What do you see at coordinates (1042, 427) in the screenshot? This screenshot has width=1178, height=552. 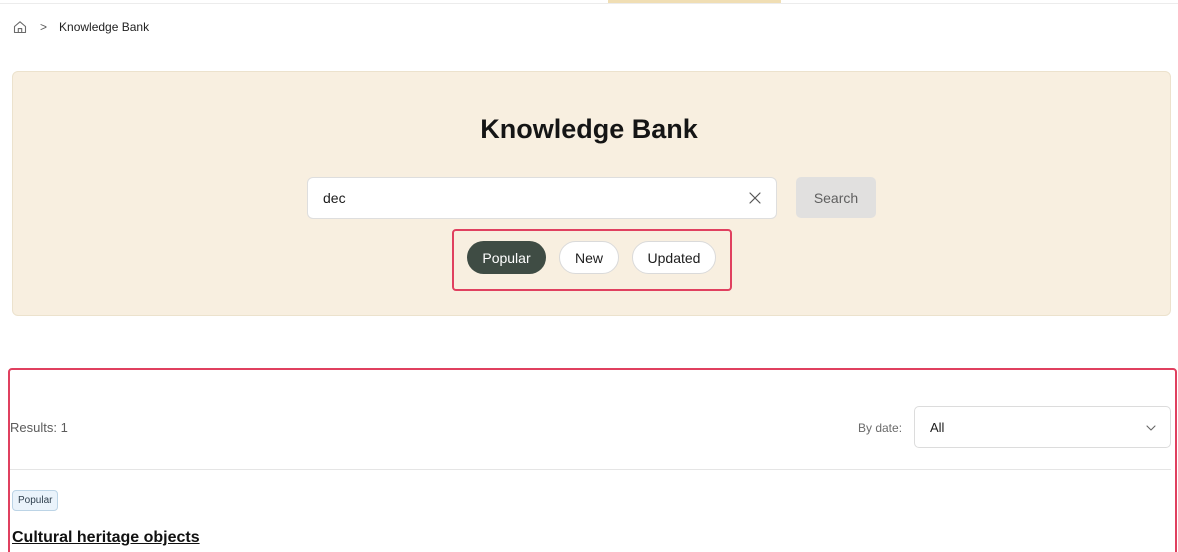 I see `date-filter-select: All` at bounding box center [1042, 427].